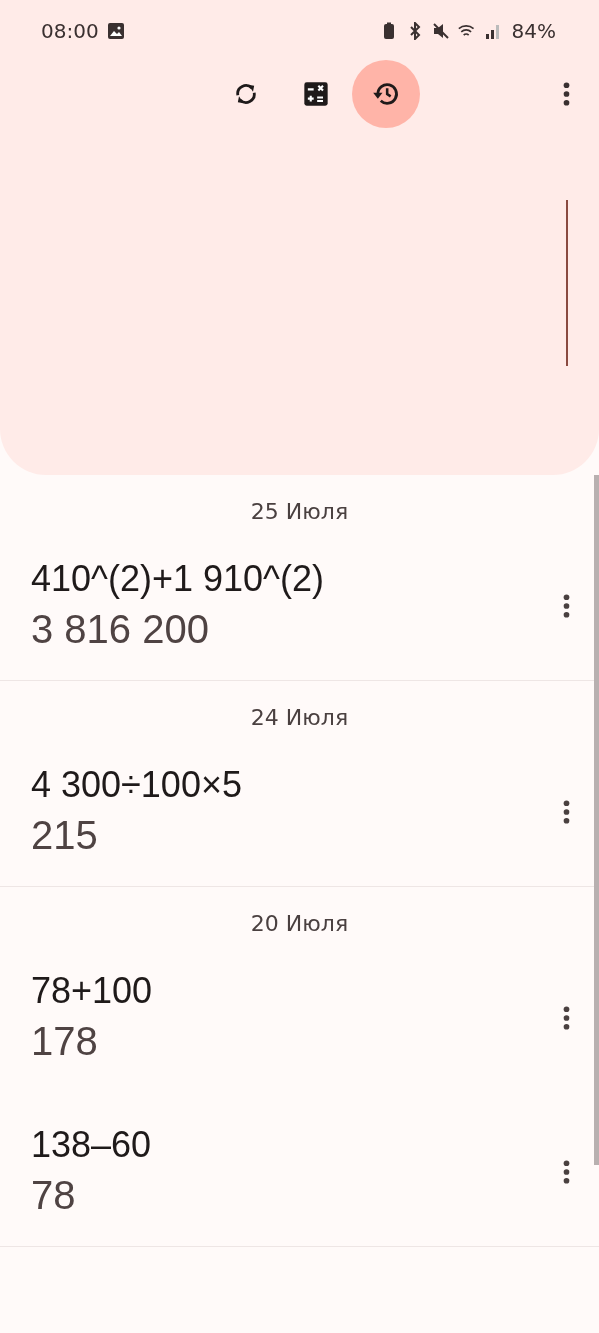 This screenshot has height=1333, width=599. Describe the element at coordinates (115, 31) in the screenshot. I see `image-icon` at that location.